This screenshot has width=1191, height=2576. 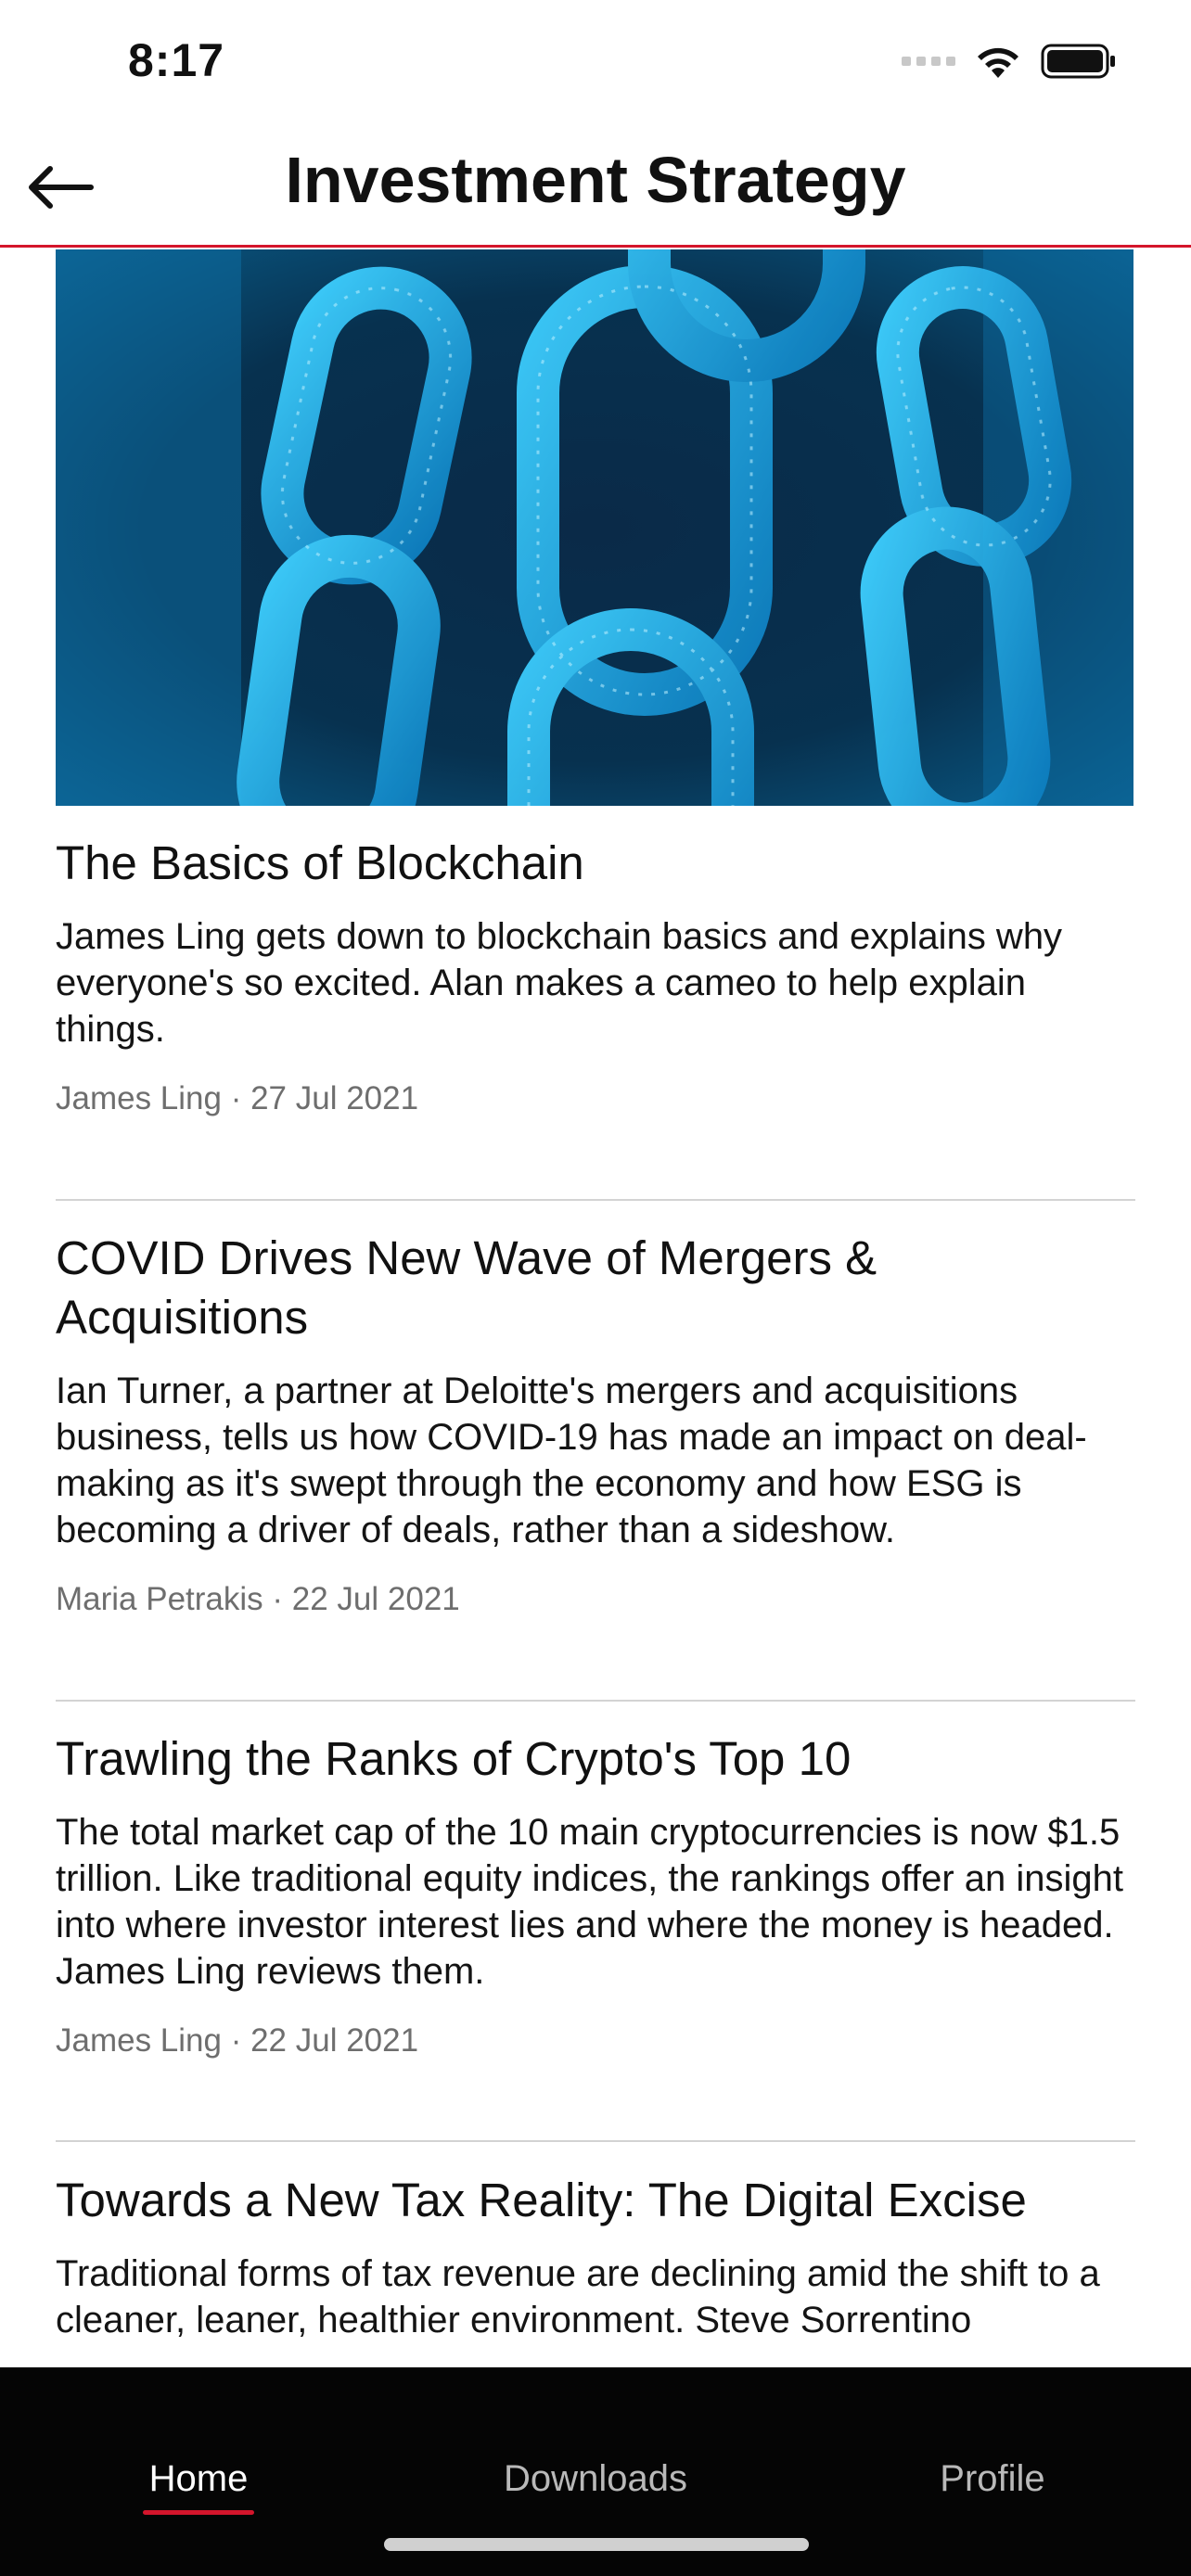 What do you see at coordinates (258, 1599) in the screenshot?
I see `article-meta: Maria Petrakis · 22 Jul 2021` at bounding box center [258, 1599].